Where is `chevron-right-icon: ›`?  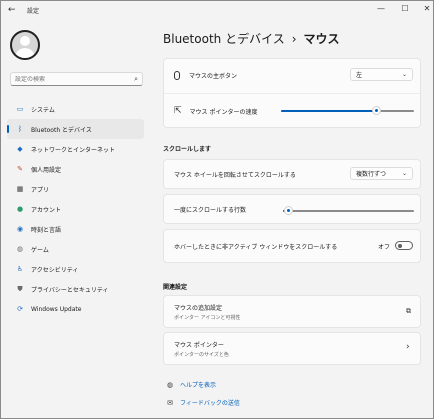 chevron-right-icon: › is located at coordinates (408, 347).